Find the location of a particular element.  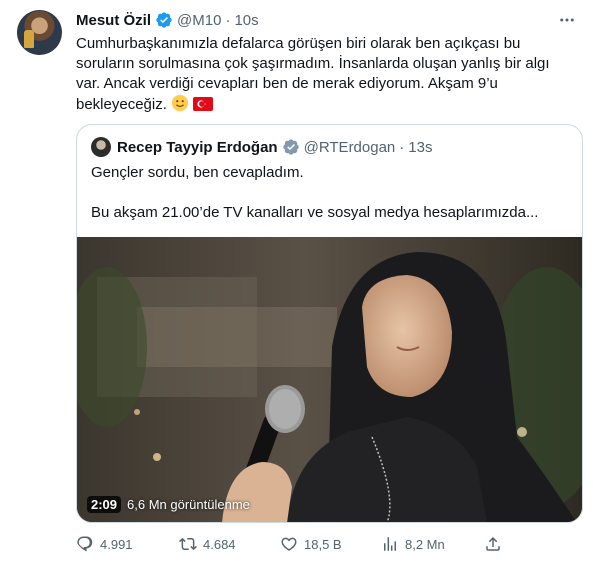

tweet-actions-bar: 4.991 4.684 18,5 B 8,2 Mn is located at coordinates (291, 544).